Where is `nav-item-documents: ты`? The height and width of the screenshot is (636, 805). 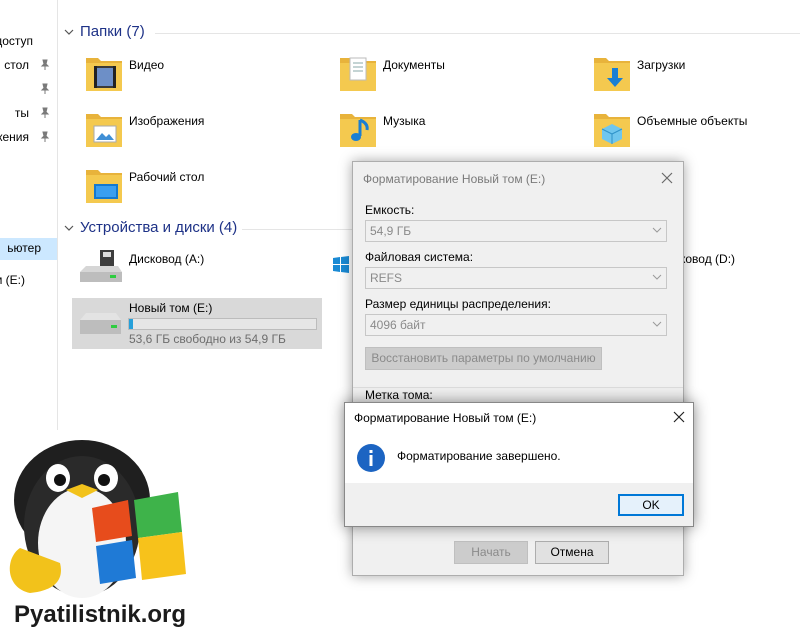 nav-item-documents: ты is located at coordinates (28, 114).